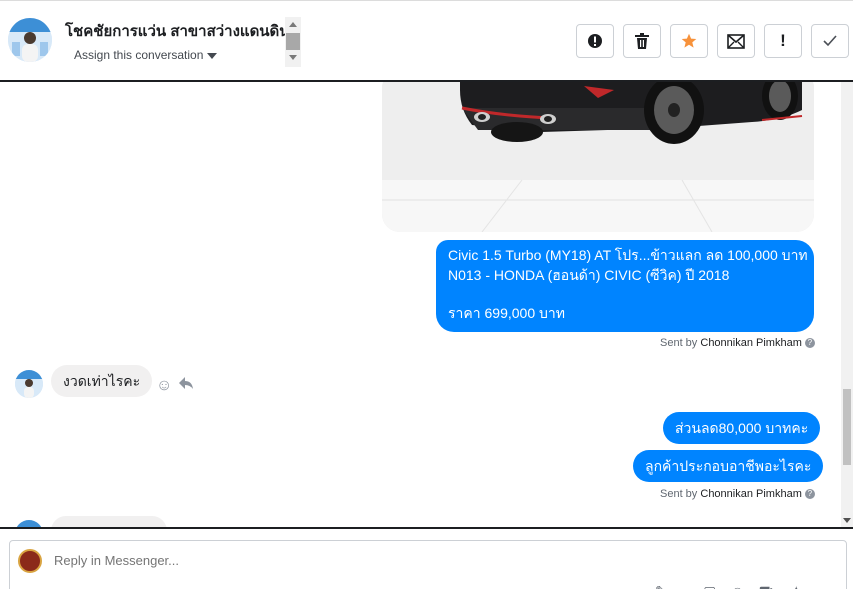 The height and width of the screenshot is (589, 853). What do you see at coordinates (506, 313) in the screenshot?
I see `card-price-line: ราคา 699,000 บาท` at bounding box center [506, 313].